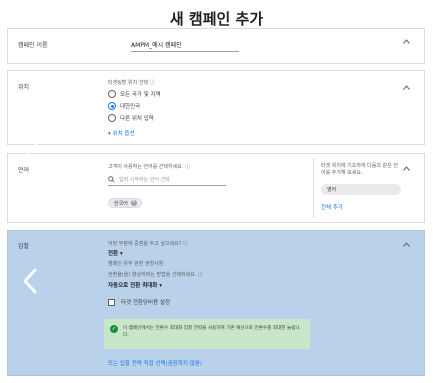 This screenshot has width=433, height=383. Describe the element at coordinates (111, 179) in the screenshot. I see `search-icon` at that location.